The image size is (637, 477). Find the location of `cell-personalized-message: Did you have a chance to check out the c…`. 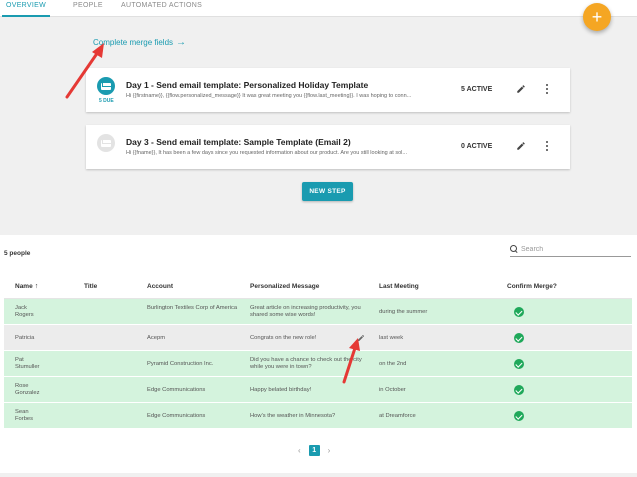

cell-personalized-message: Did you have a chance to check out the c… is located at coordinates (306, 364).